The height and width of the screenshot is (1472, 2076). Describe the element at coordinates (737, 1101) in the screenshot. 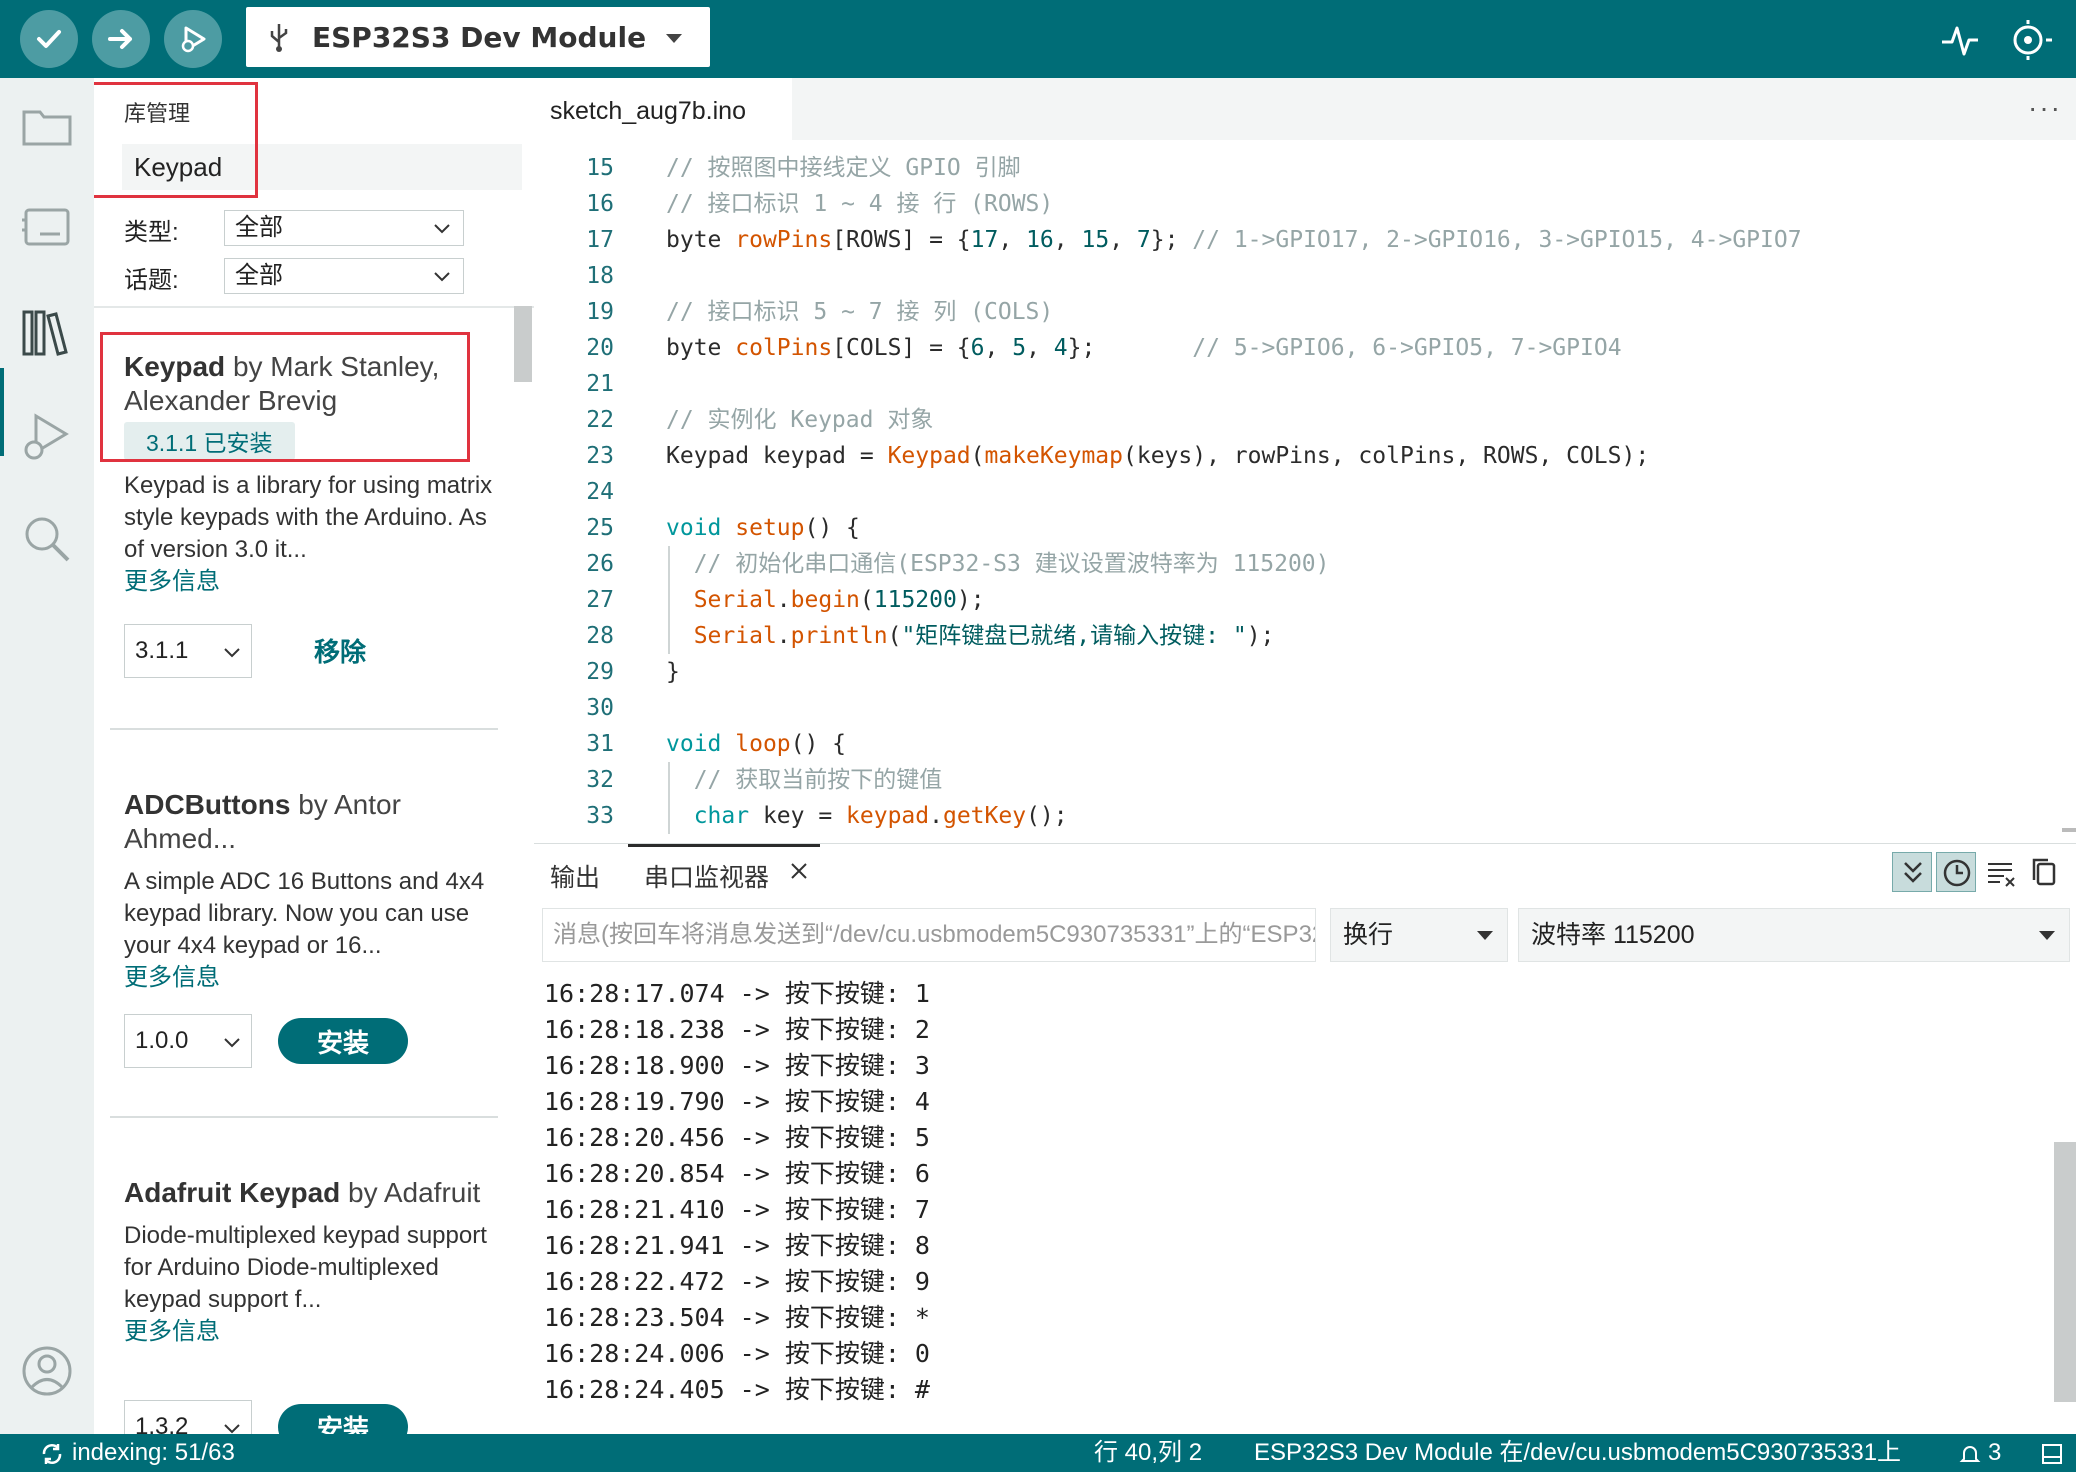

I see `serial-line: 16:28:19.790 -> 按下按键: 4` at that location.